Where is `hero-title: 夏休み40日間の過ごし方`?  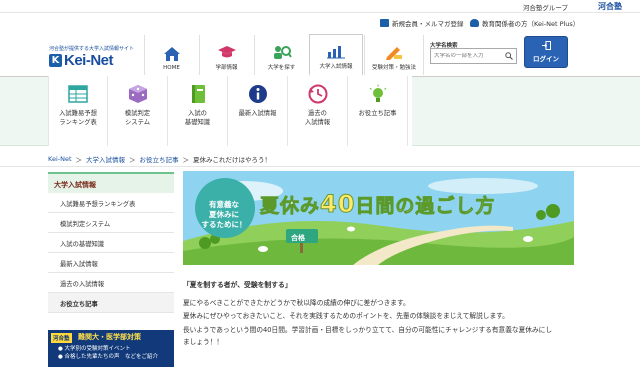 hero-title: 夏休み40日間の過ごし方 is located at coordinates (378, 204).